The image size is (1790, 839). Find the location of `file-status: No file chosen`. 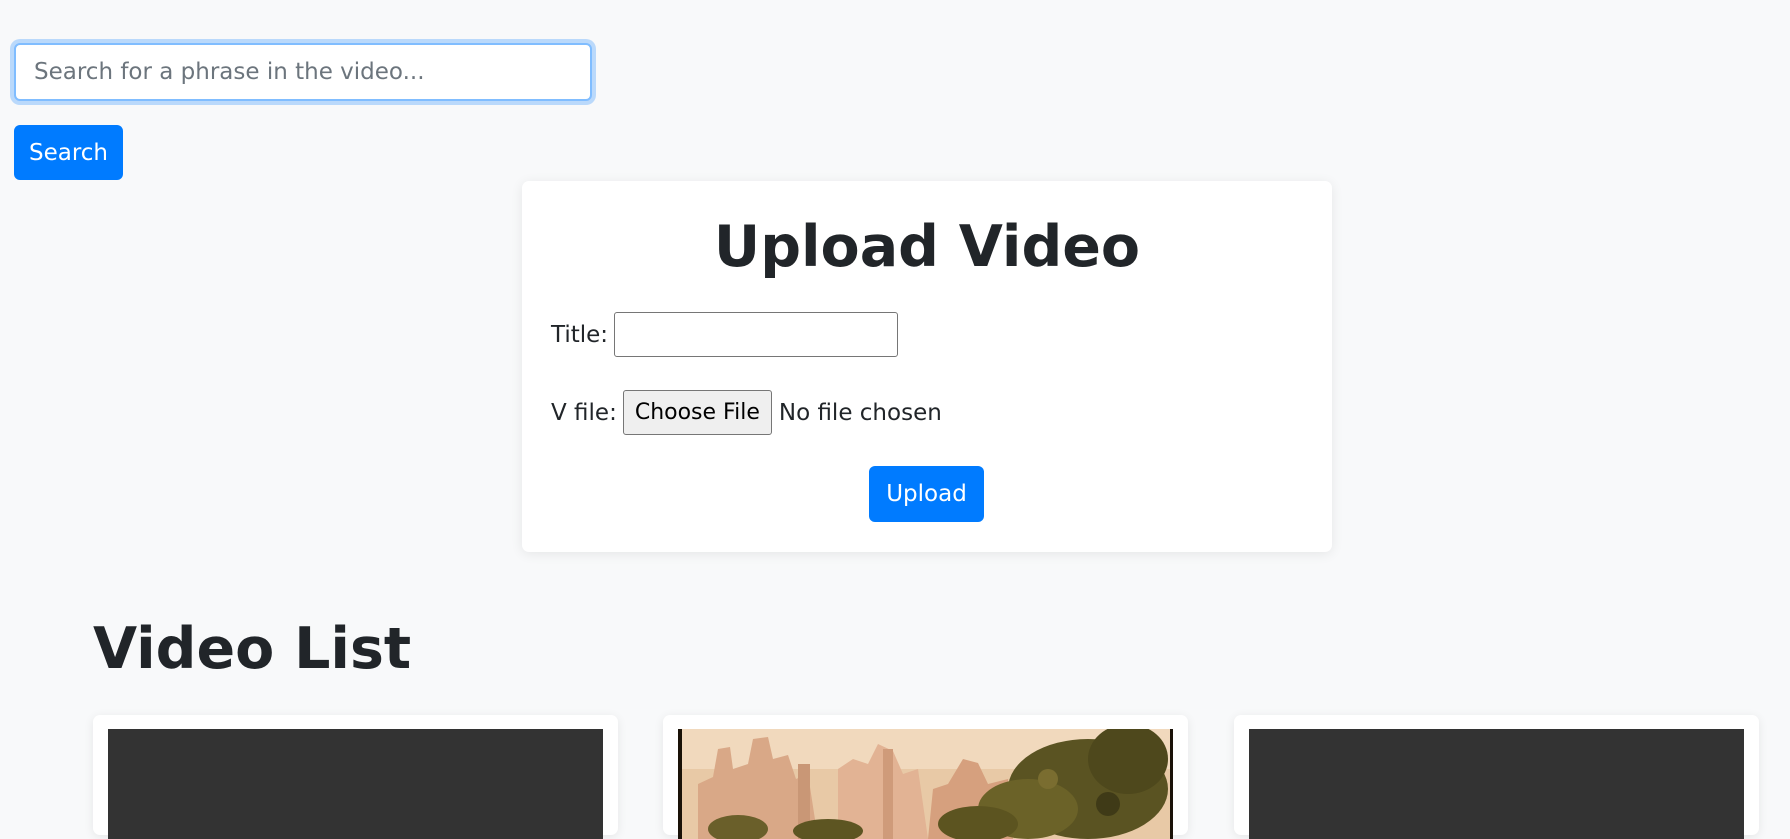

file-status: No file chosen is located at coordinates (860, 412).